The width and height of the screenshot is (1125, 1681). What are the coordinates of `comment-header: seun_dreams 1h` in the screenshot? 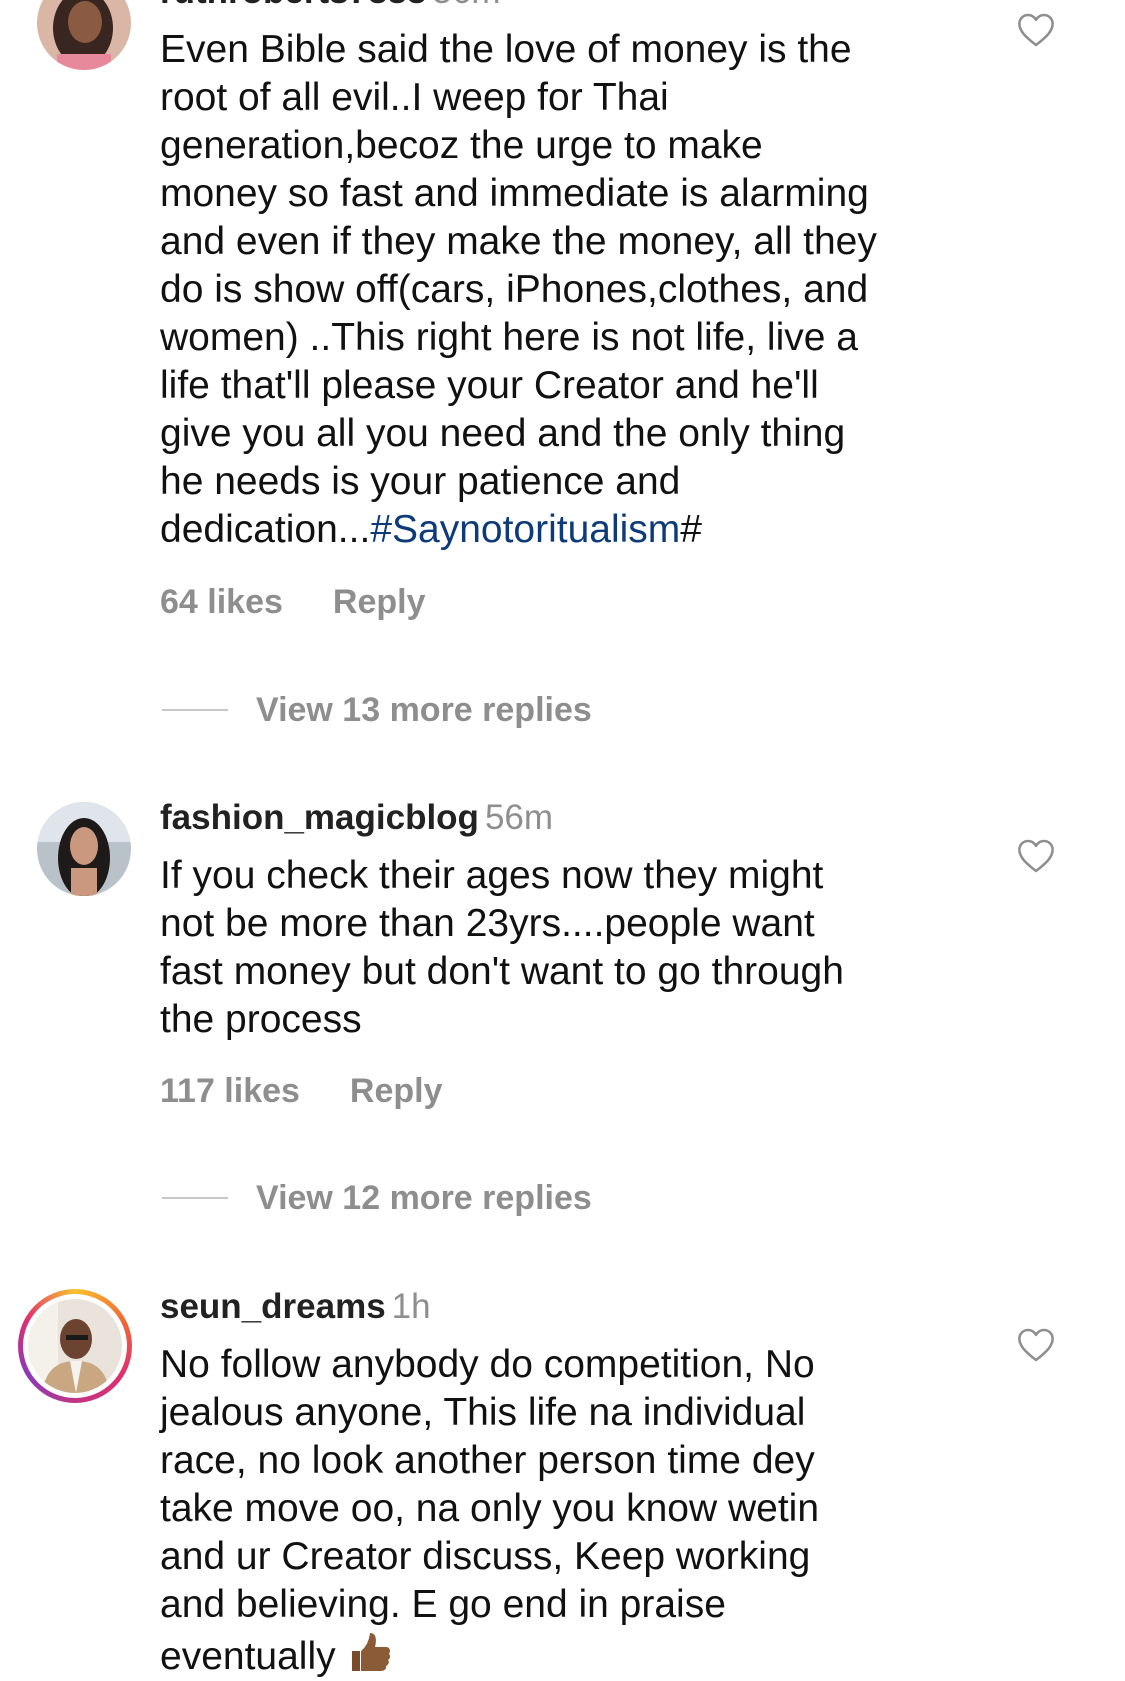 It's located at (295, 1307).